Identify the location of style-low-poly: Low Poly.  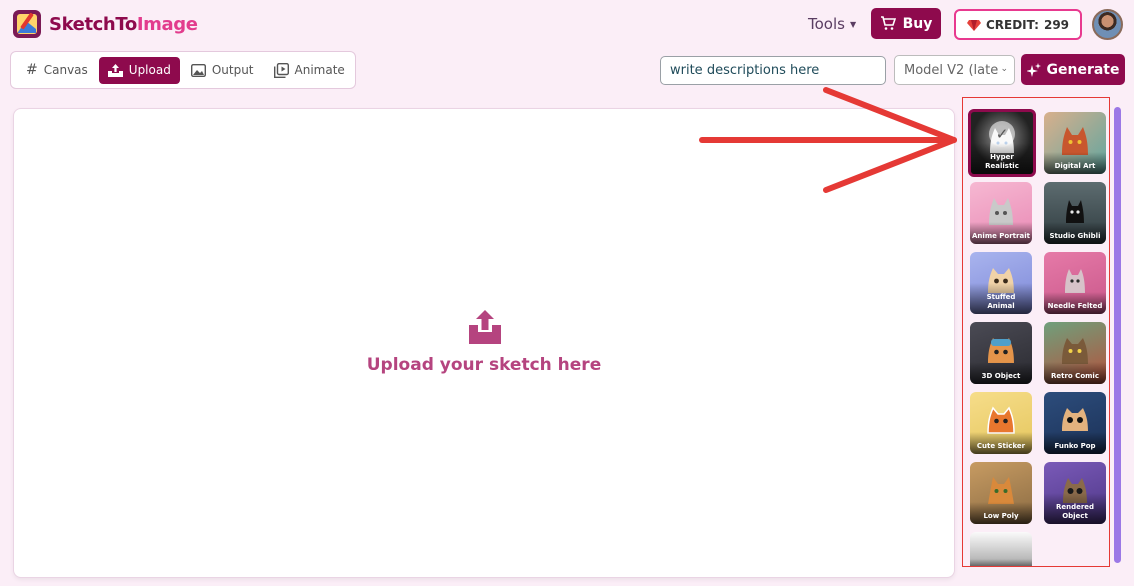
(1001, 493).